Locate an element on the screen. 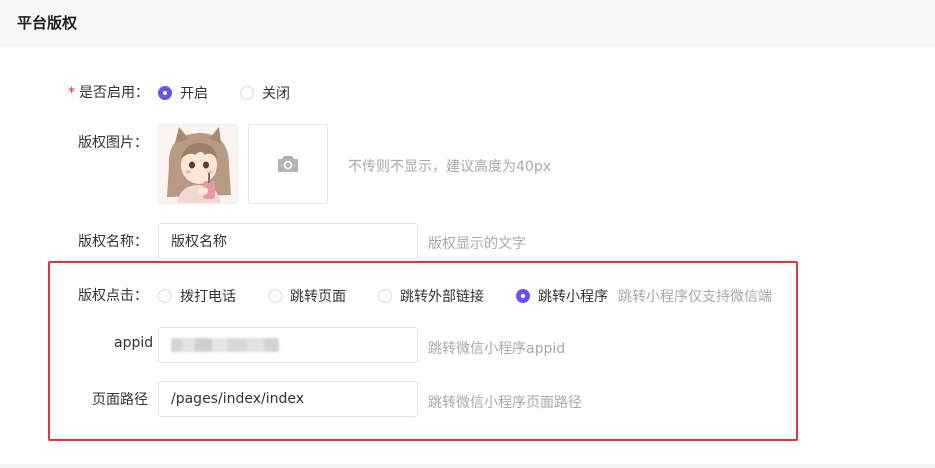 This screenshot has width=935, height=468. radio-click-miniprogram: 跳转小程序 is located at coordinates (562, 296).